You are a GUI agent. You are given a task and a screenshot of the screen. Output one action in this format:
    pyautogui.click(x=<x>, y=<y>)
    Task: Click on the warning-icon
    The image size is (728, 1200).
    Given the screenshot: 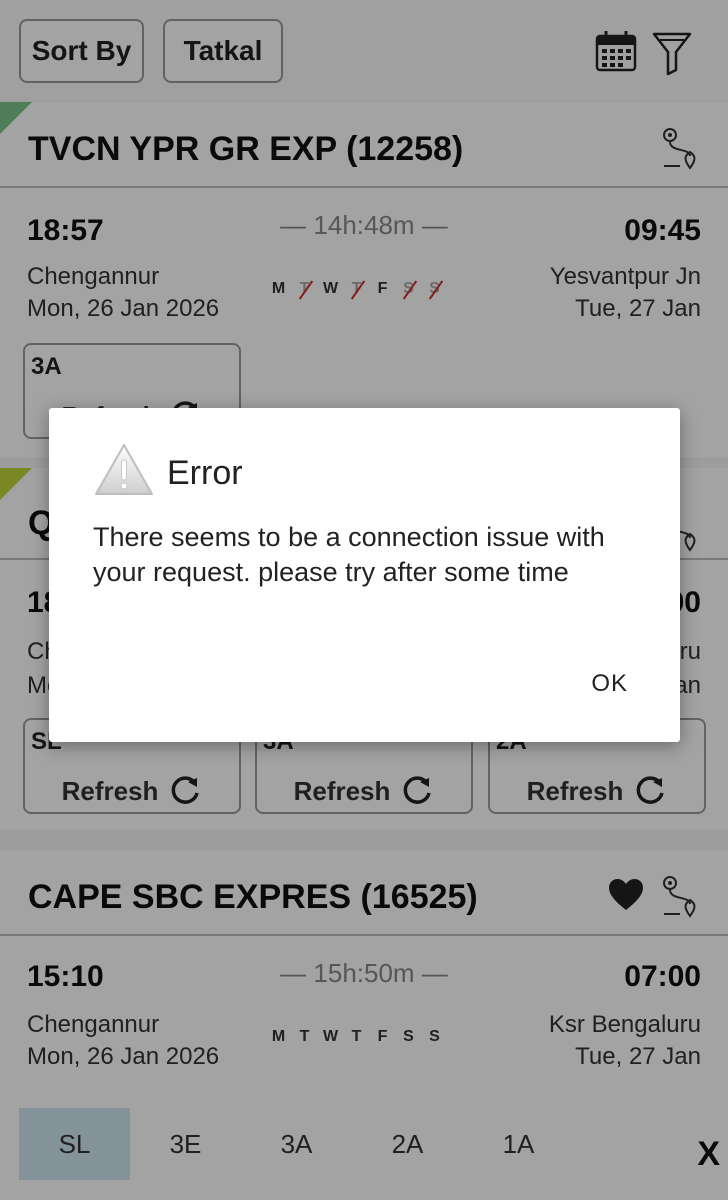 What is the action you would take?
    pyautogui.click(x=124, y=469)
    